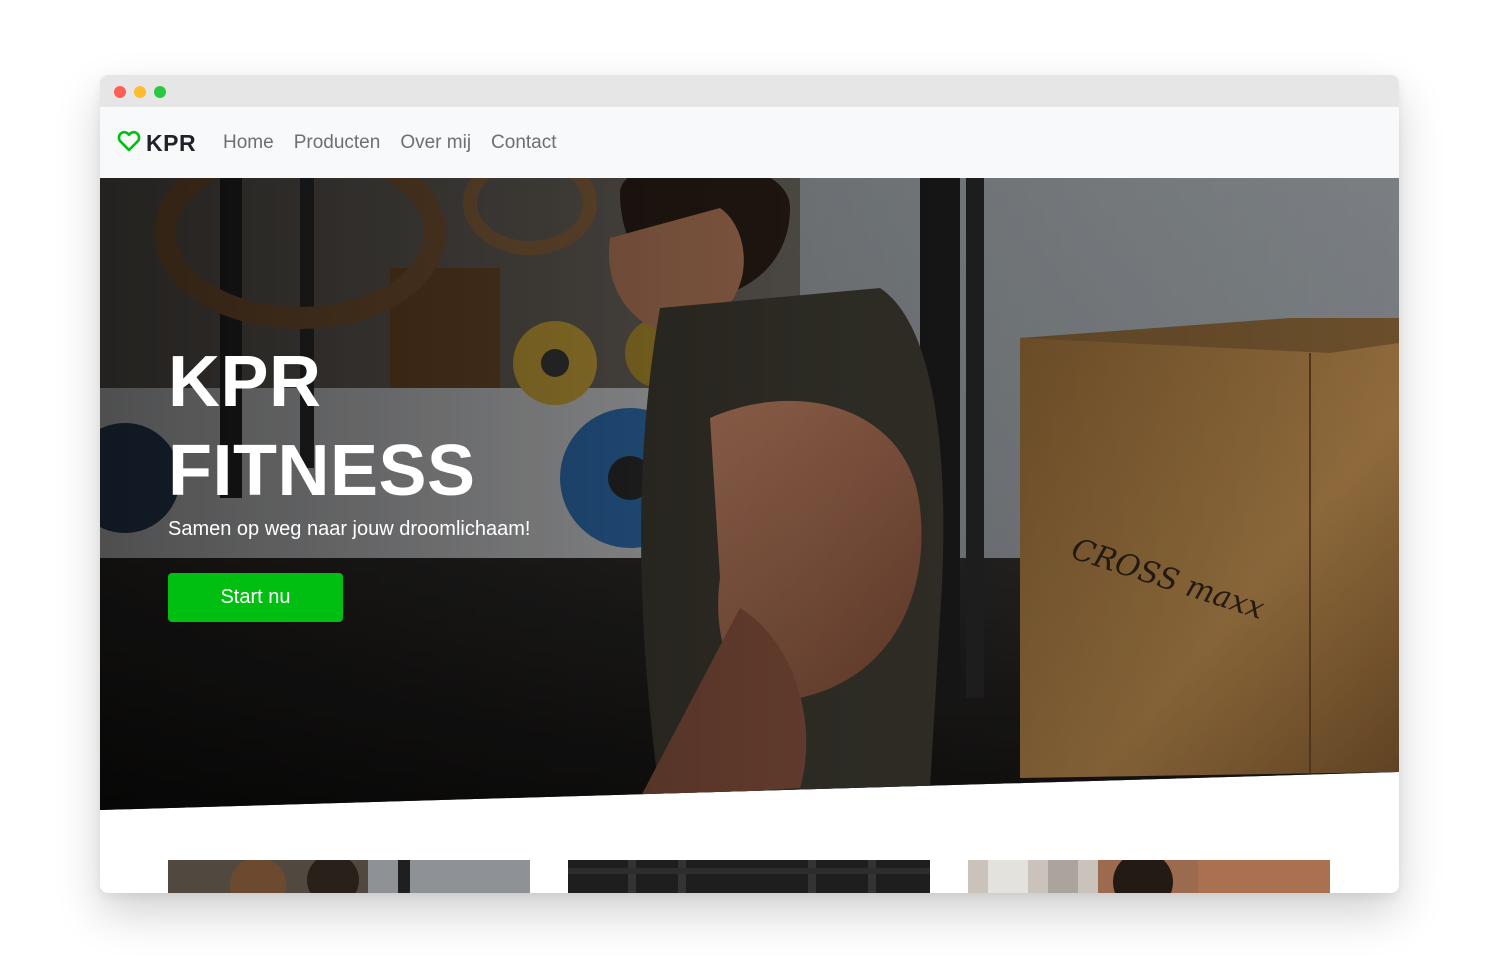  I want to click on brand-logo-link: KPR, so click(156, 143).